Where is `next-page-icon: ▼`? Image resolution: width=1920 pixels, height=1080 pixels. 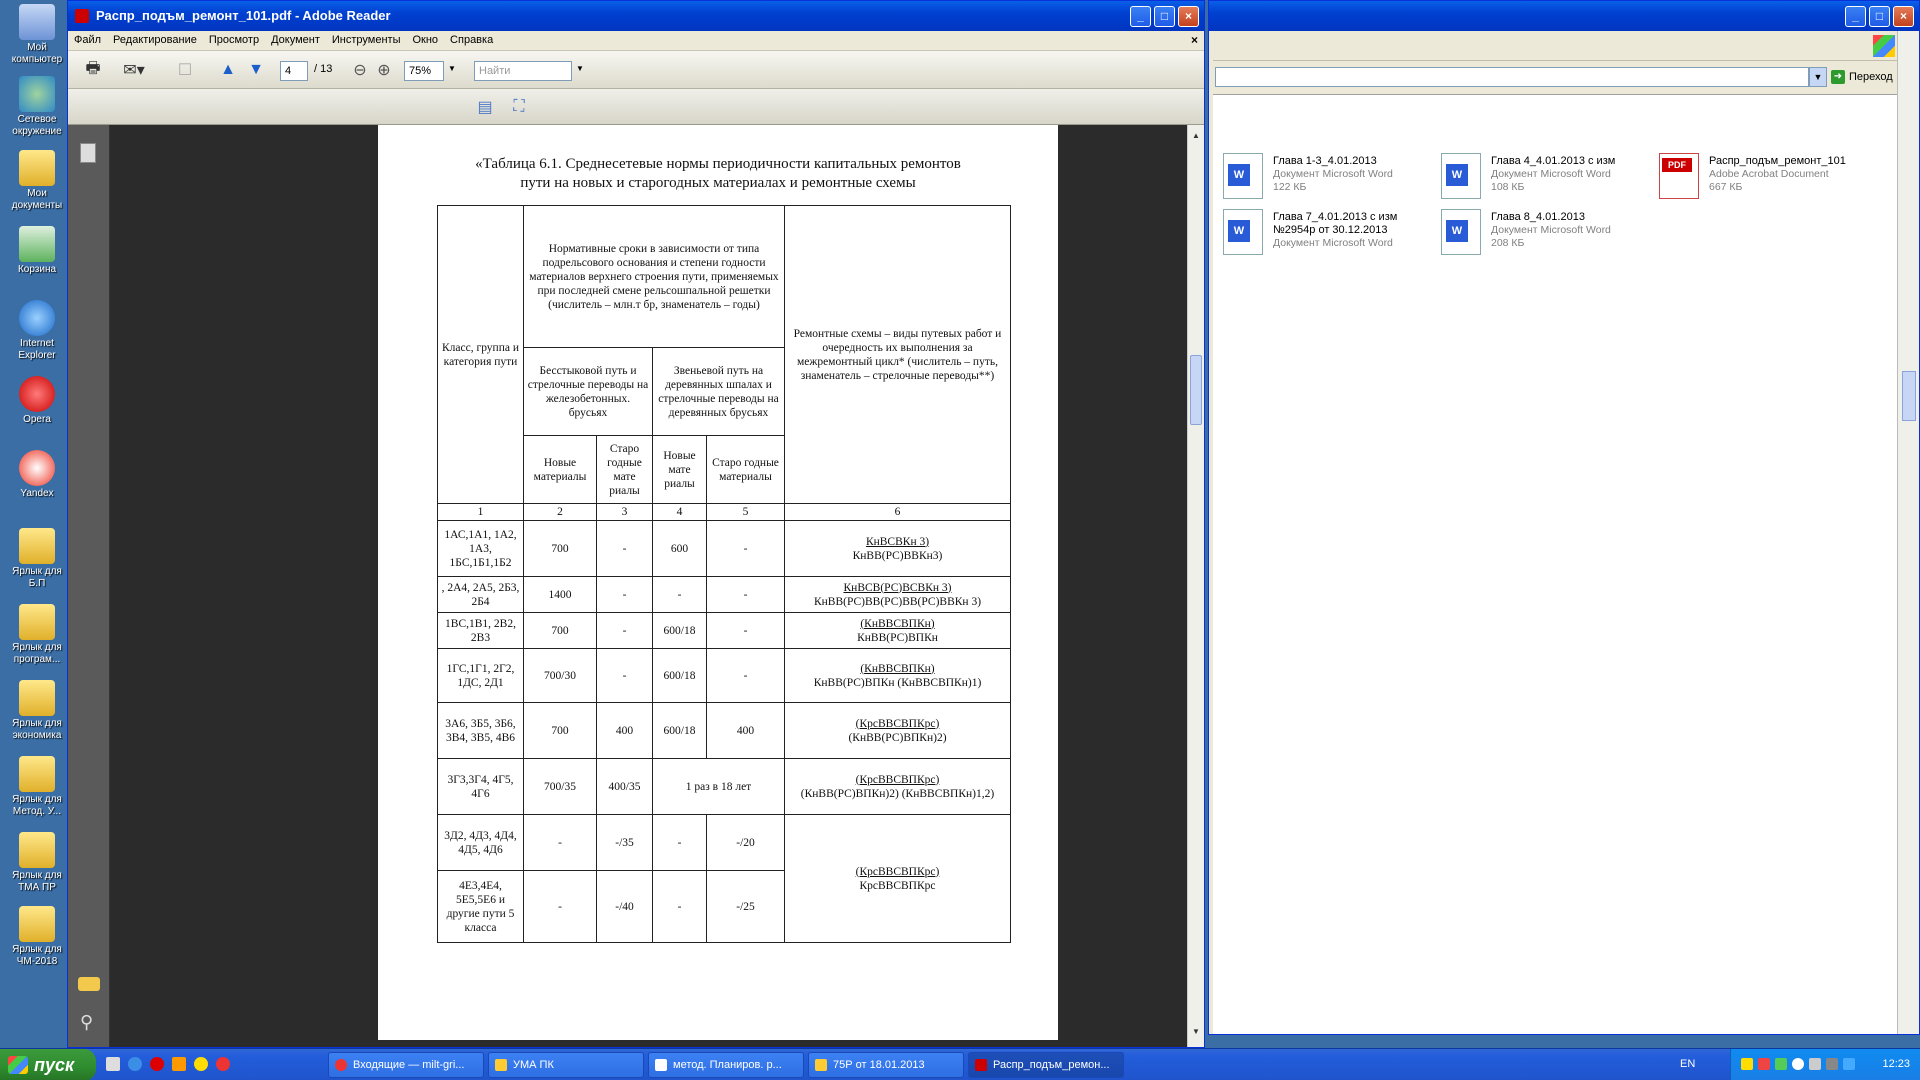 next-page-icon: ▼ is located at coordinates (256, 70).